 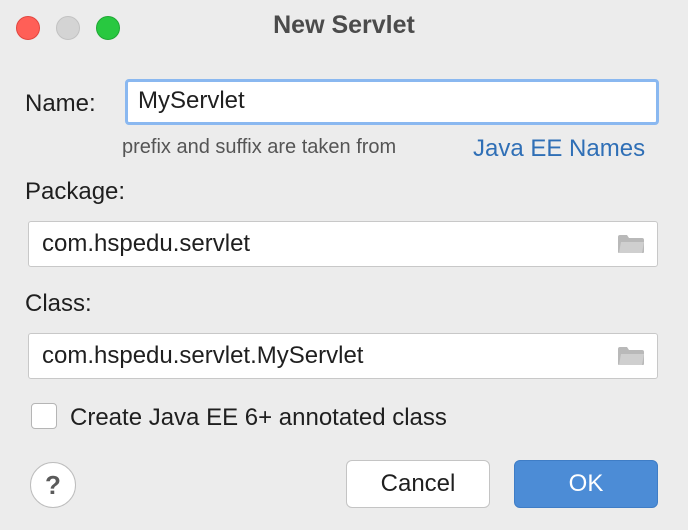 What do you see at coordinates (53, 485) in the screenshot?
I see `help-button: ?` at bounding box center [53, 485].